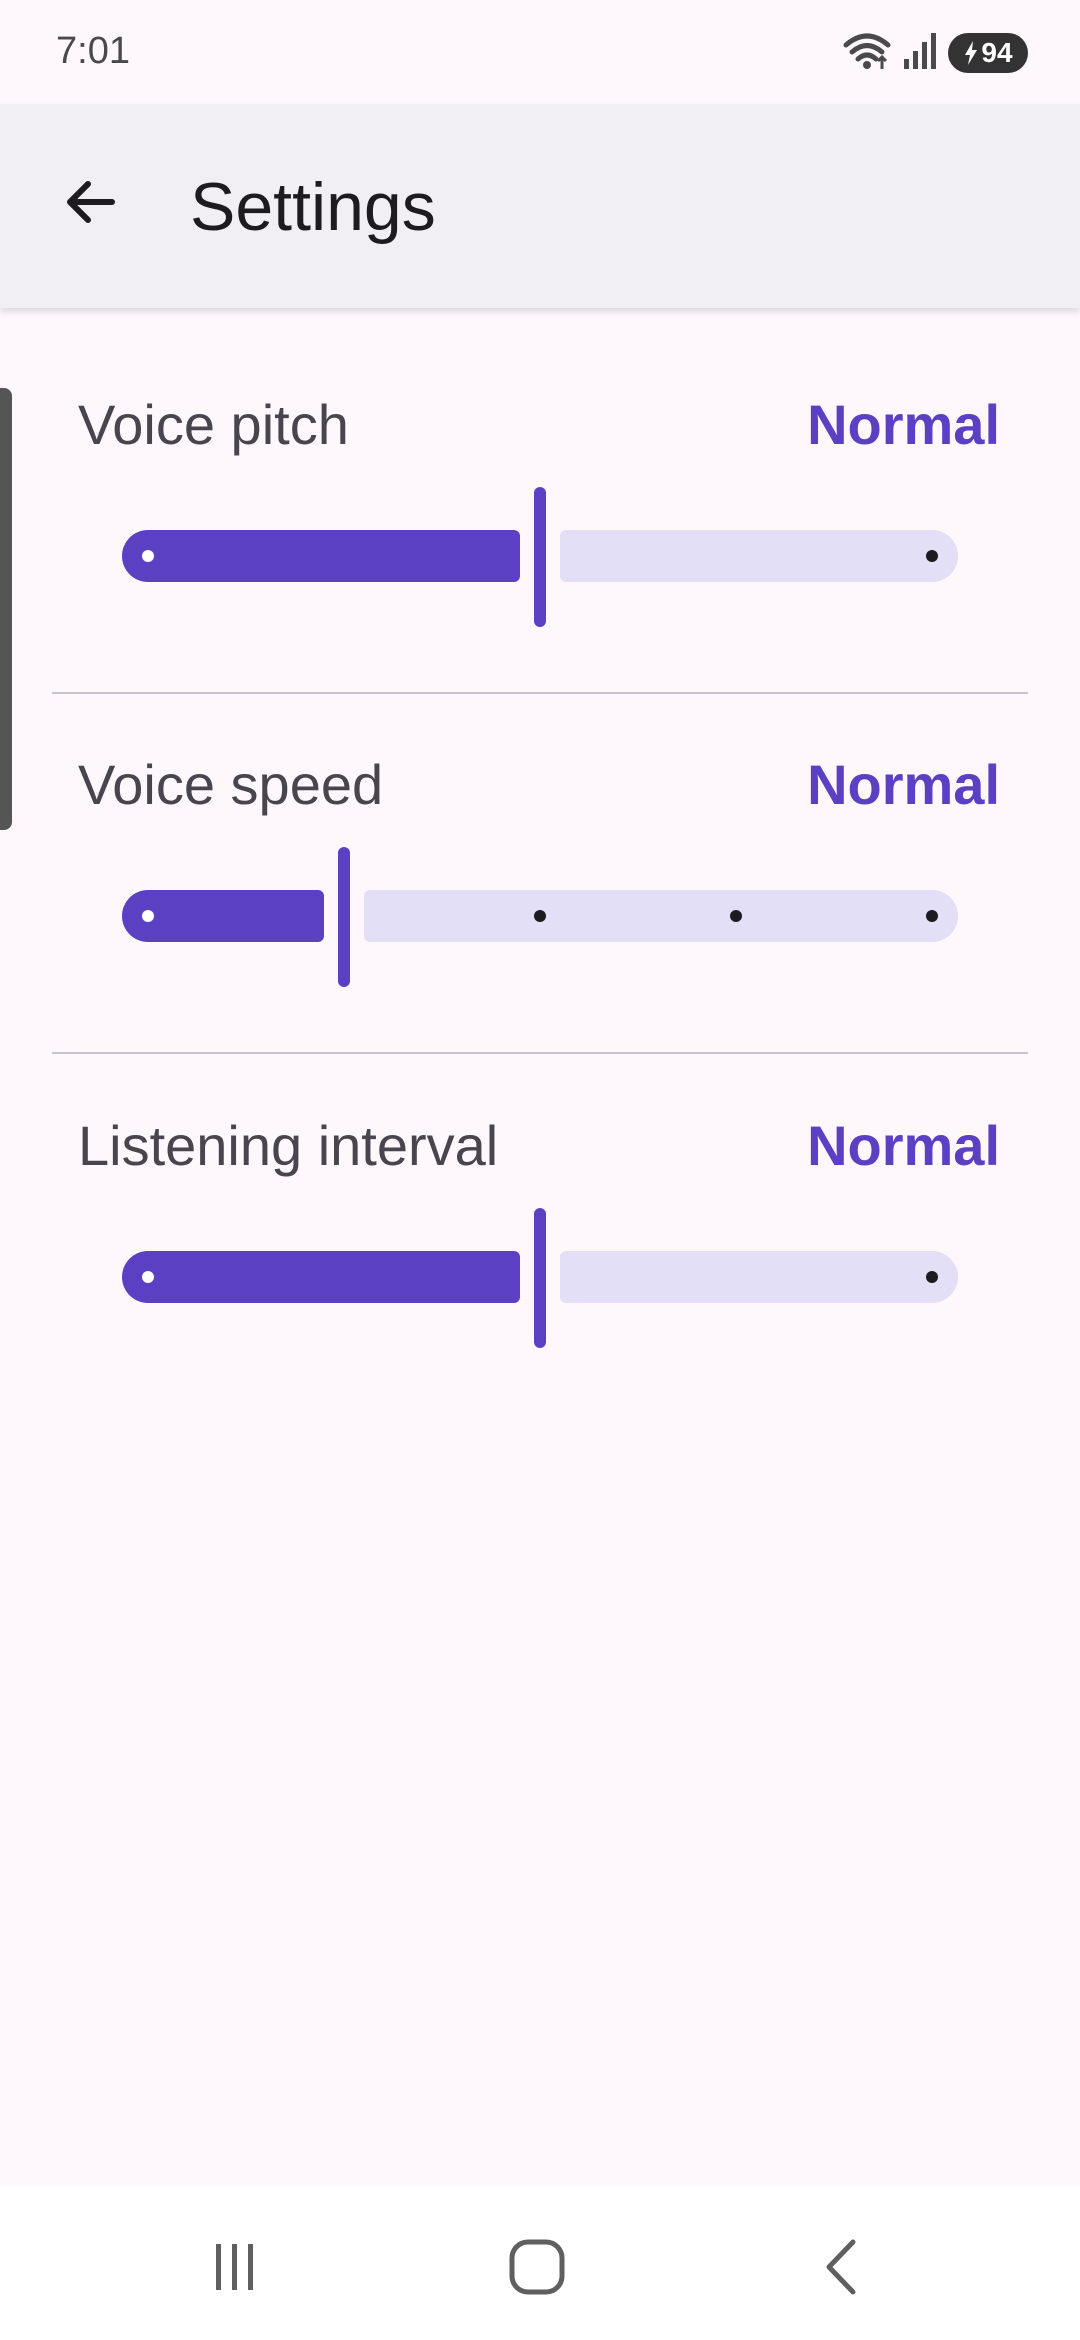  I want to click on setting-voice-speed: Voice speed Normal, so click(540, 902).